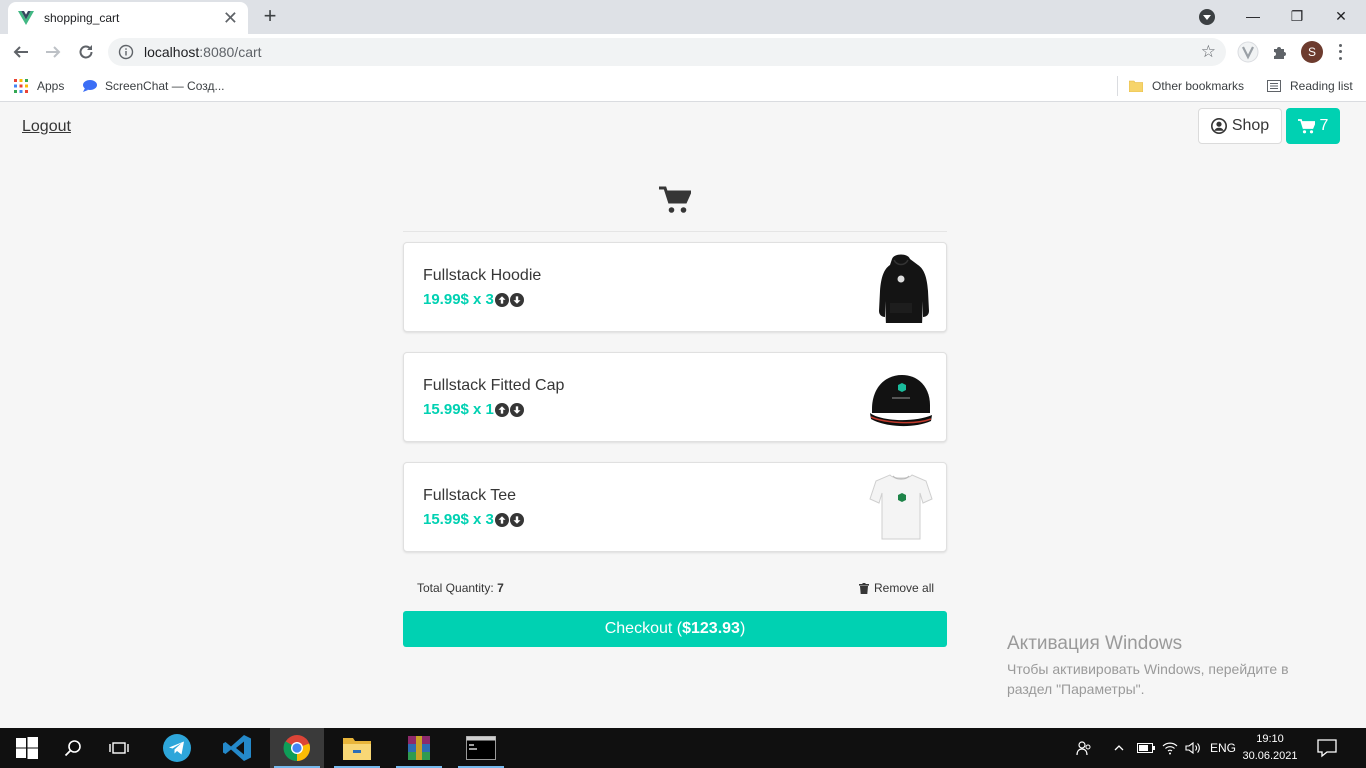 The height and width of the screenshot is (768, 1366). Describe the element at coordinates (1095, 643) in the screenshot. I see `activation-title: Активация Windows` at that location.